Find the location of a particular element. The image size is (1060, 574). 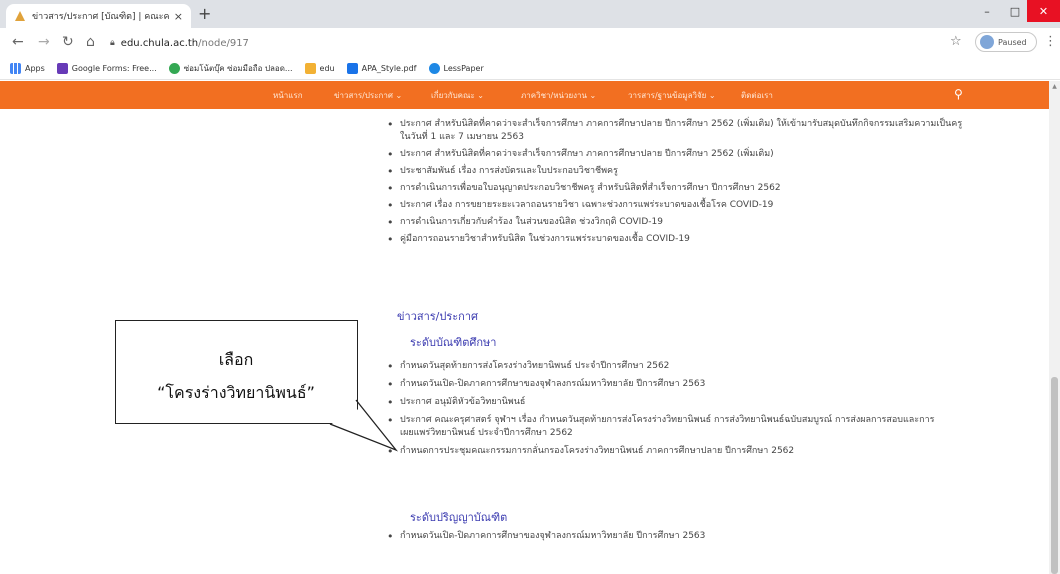

profile-button: Paused is located at coordinates (1006, 42).